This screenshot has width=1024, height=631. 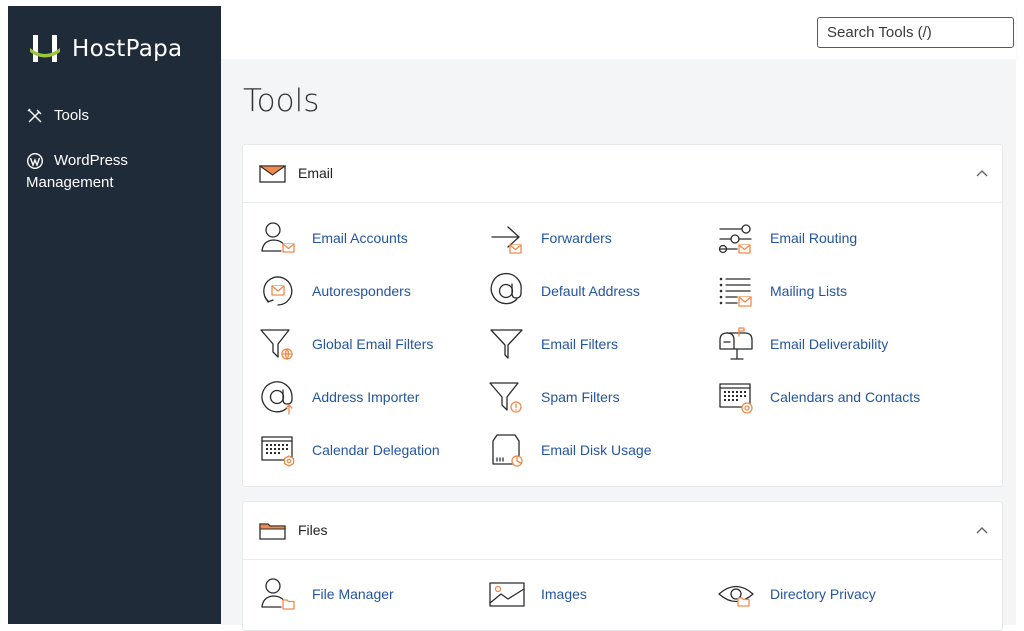 What do you see at coordinates (506, 288) in the screenshot?
I see `default-address-icon` at bounding box center [506, 288].